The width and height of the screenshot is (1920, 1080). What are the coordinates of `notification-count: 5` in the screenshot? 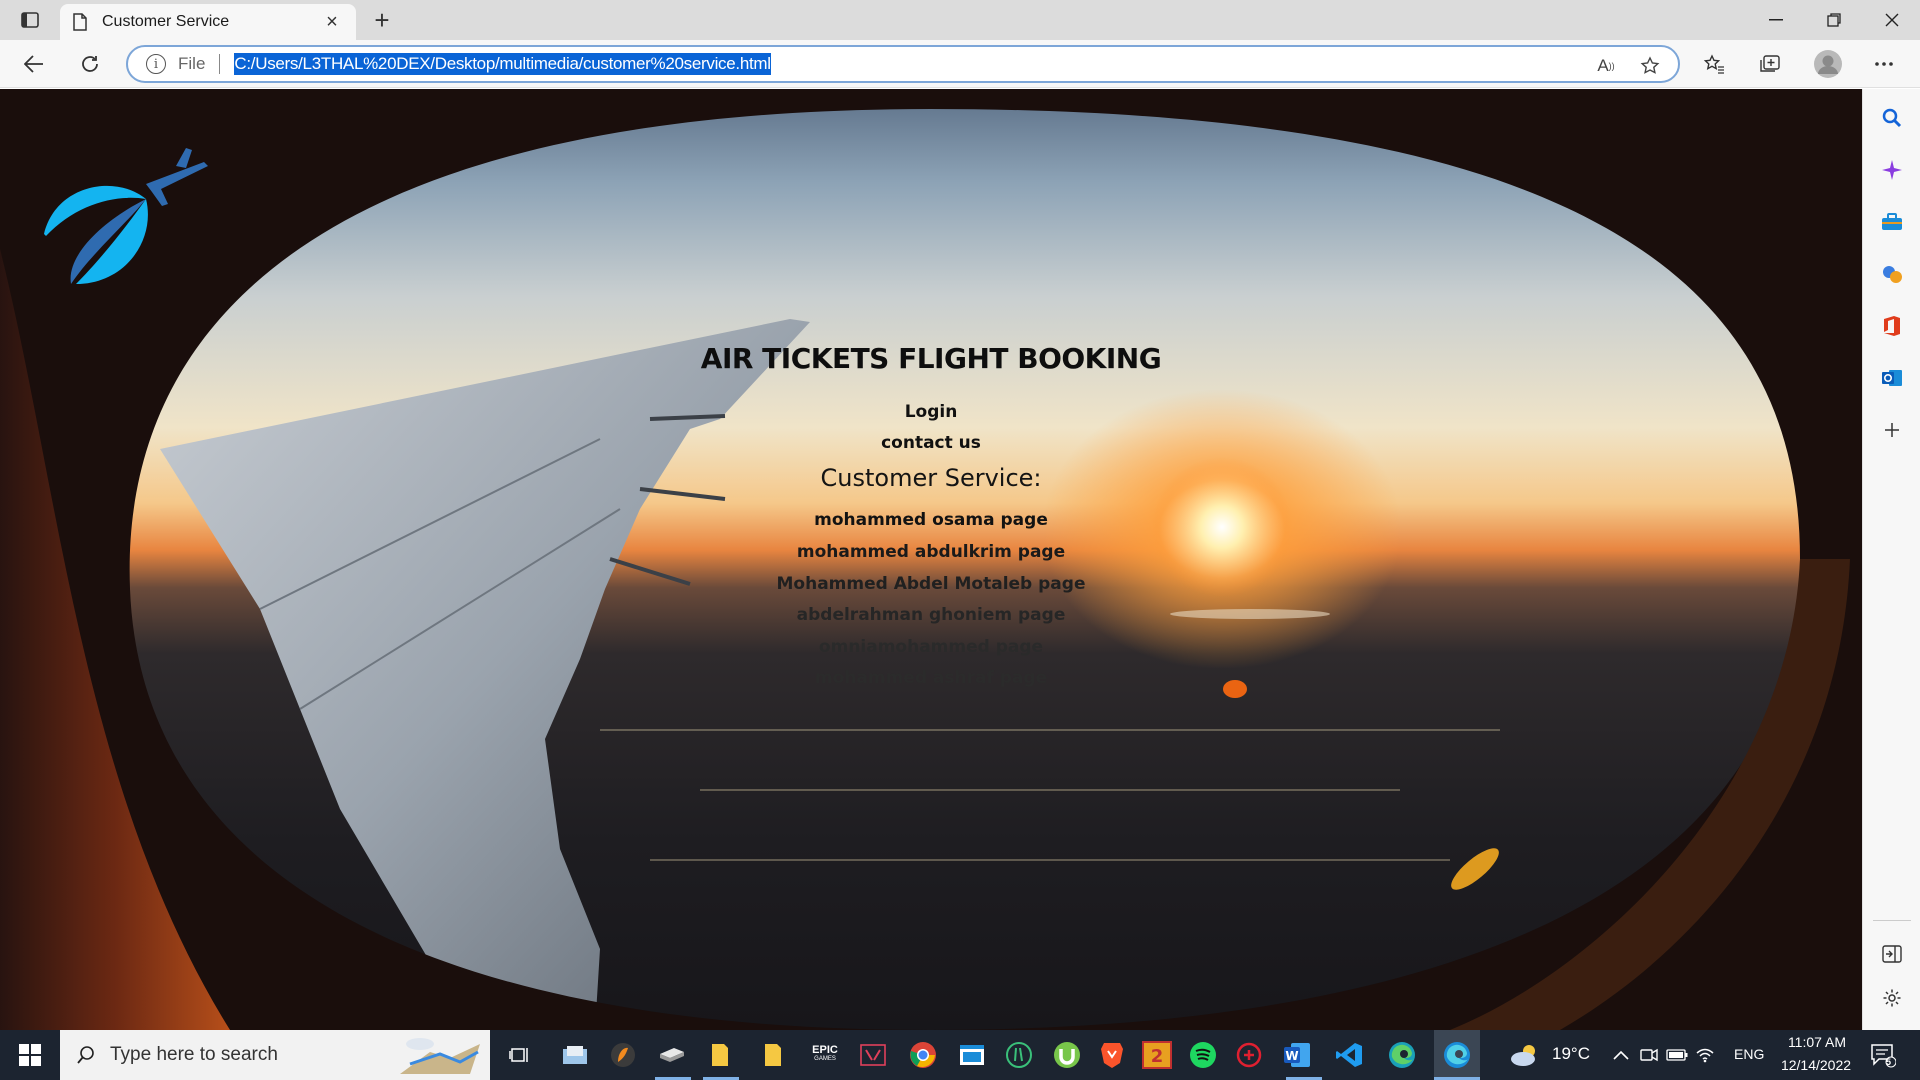 It's located at (1889, 1062).